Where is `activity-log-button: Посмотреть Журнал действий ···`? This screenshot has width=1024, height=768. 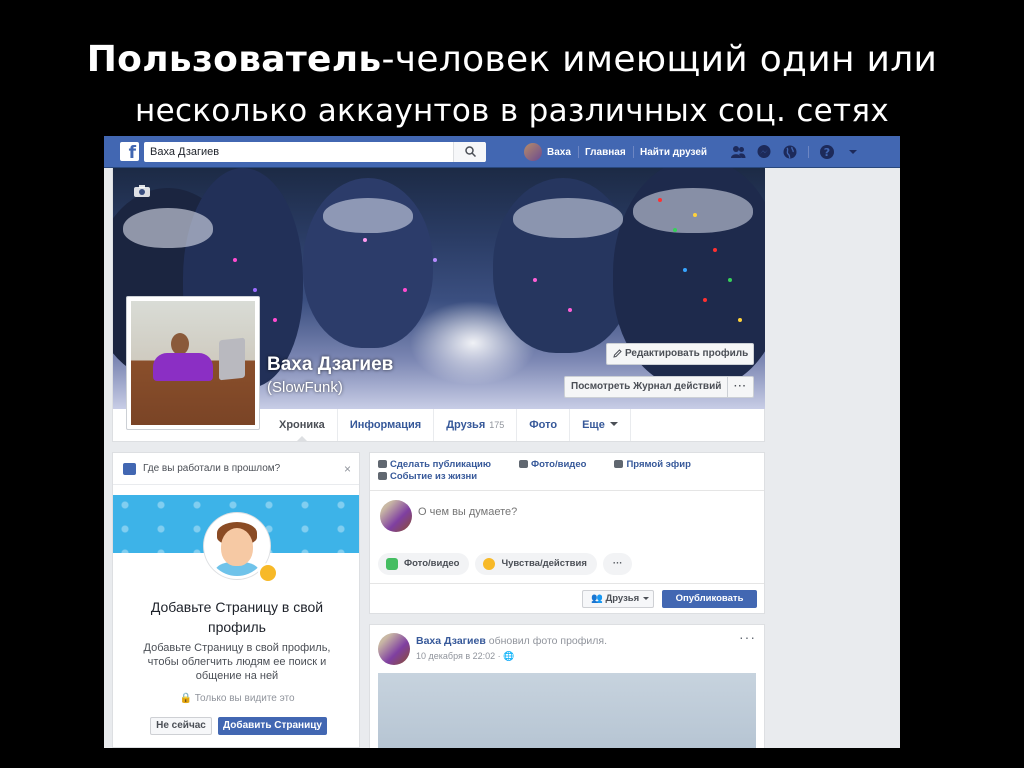 activity-log-button: Посмотреть Журнал действий ··· is located at coordinates (659, 387).